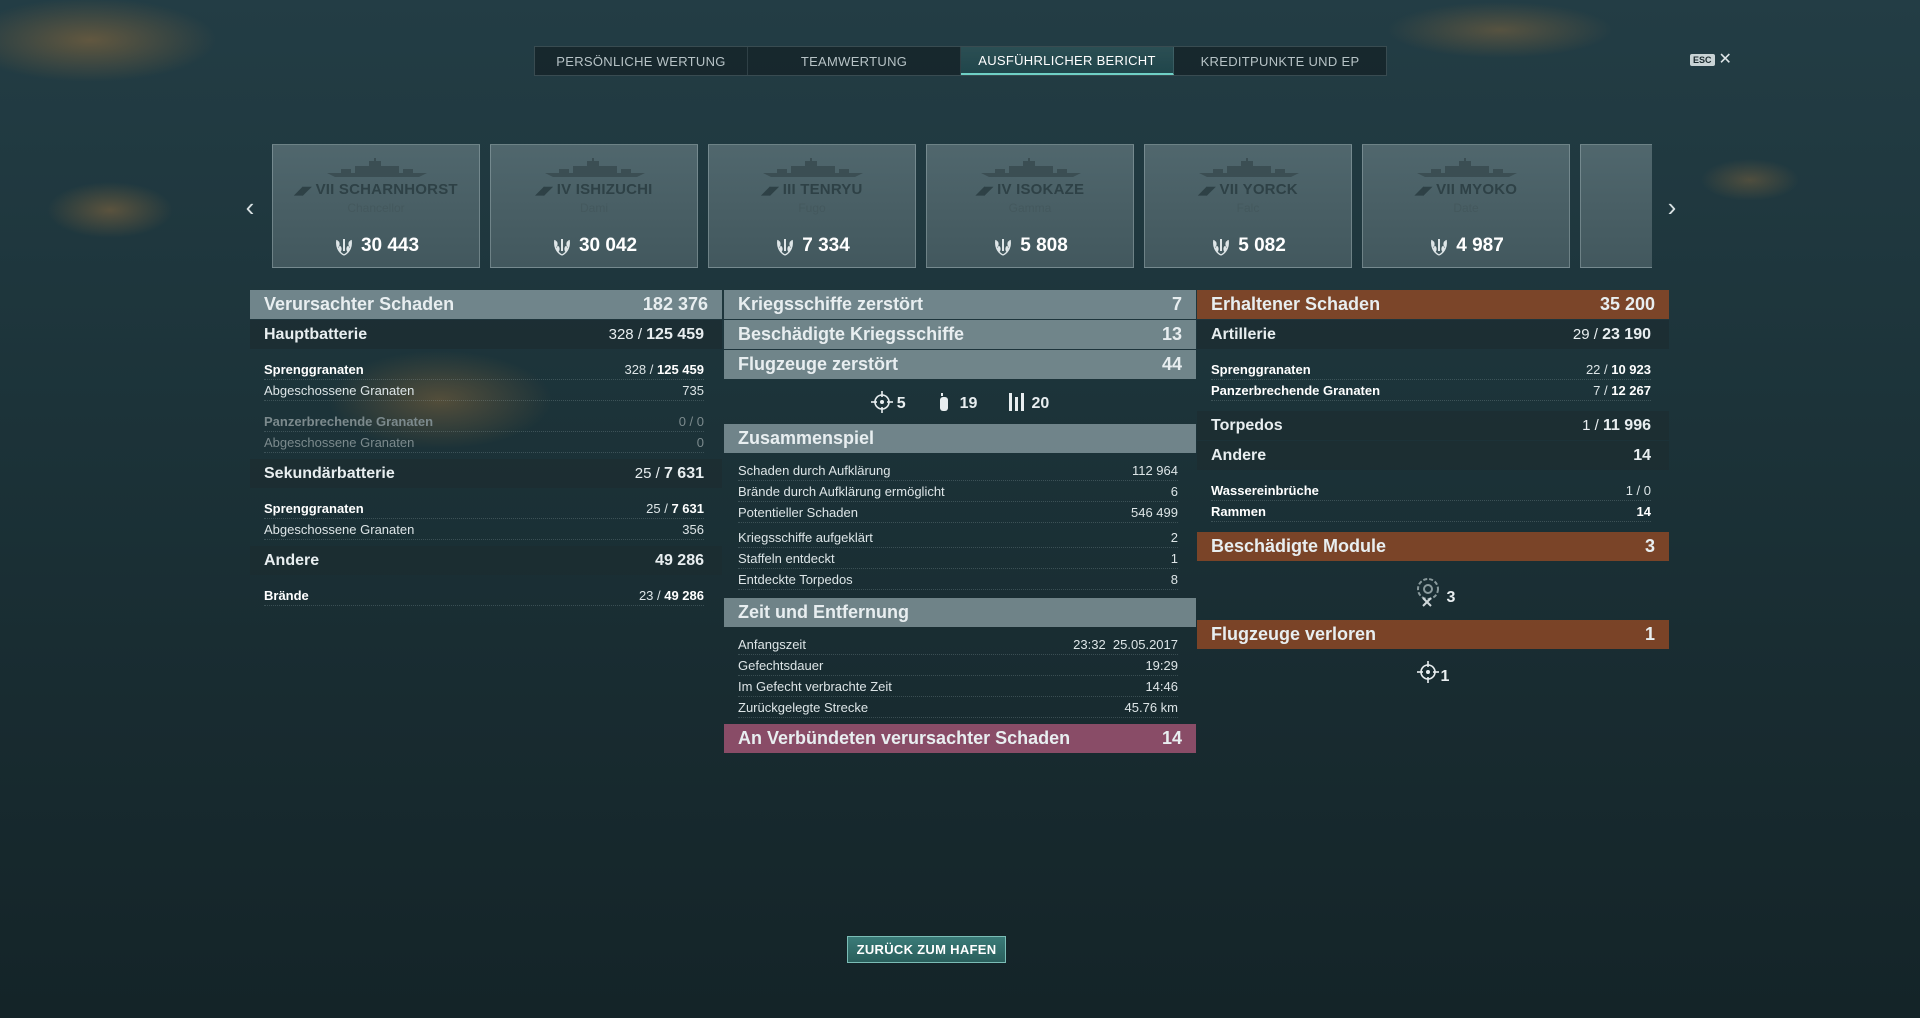 The width and height of the screenshot is (1920, 1018). What do you see at coordinates (1030, 206) in the screenshot?
I see `ship-card: ◢◤ IV ISOKAZE Gamma 5 808` at bounding box center [1030, 206].